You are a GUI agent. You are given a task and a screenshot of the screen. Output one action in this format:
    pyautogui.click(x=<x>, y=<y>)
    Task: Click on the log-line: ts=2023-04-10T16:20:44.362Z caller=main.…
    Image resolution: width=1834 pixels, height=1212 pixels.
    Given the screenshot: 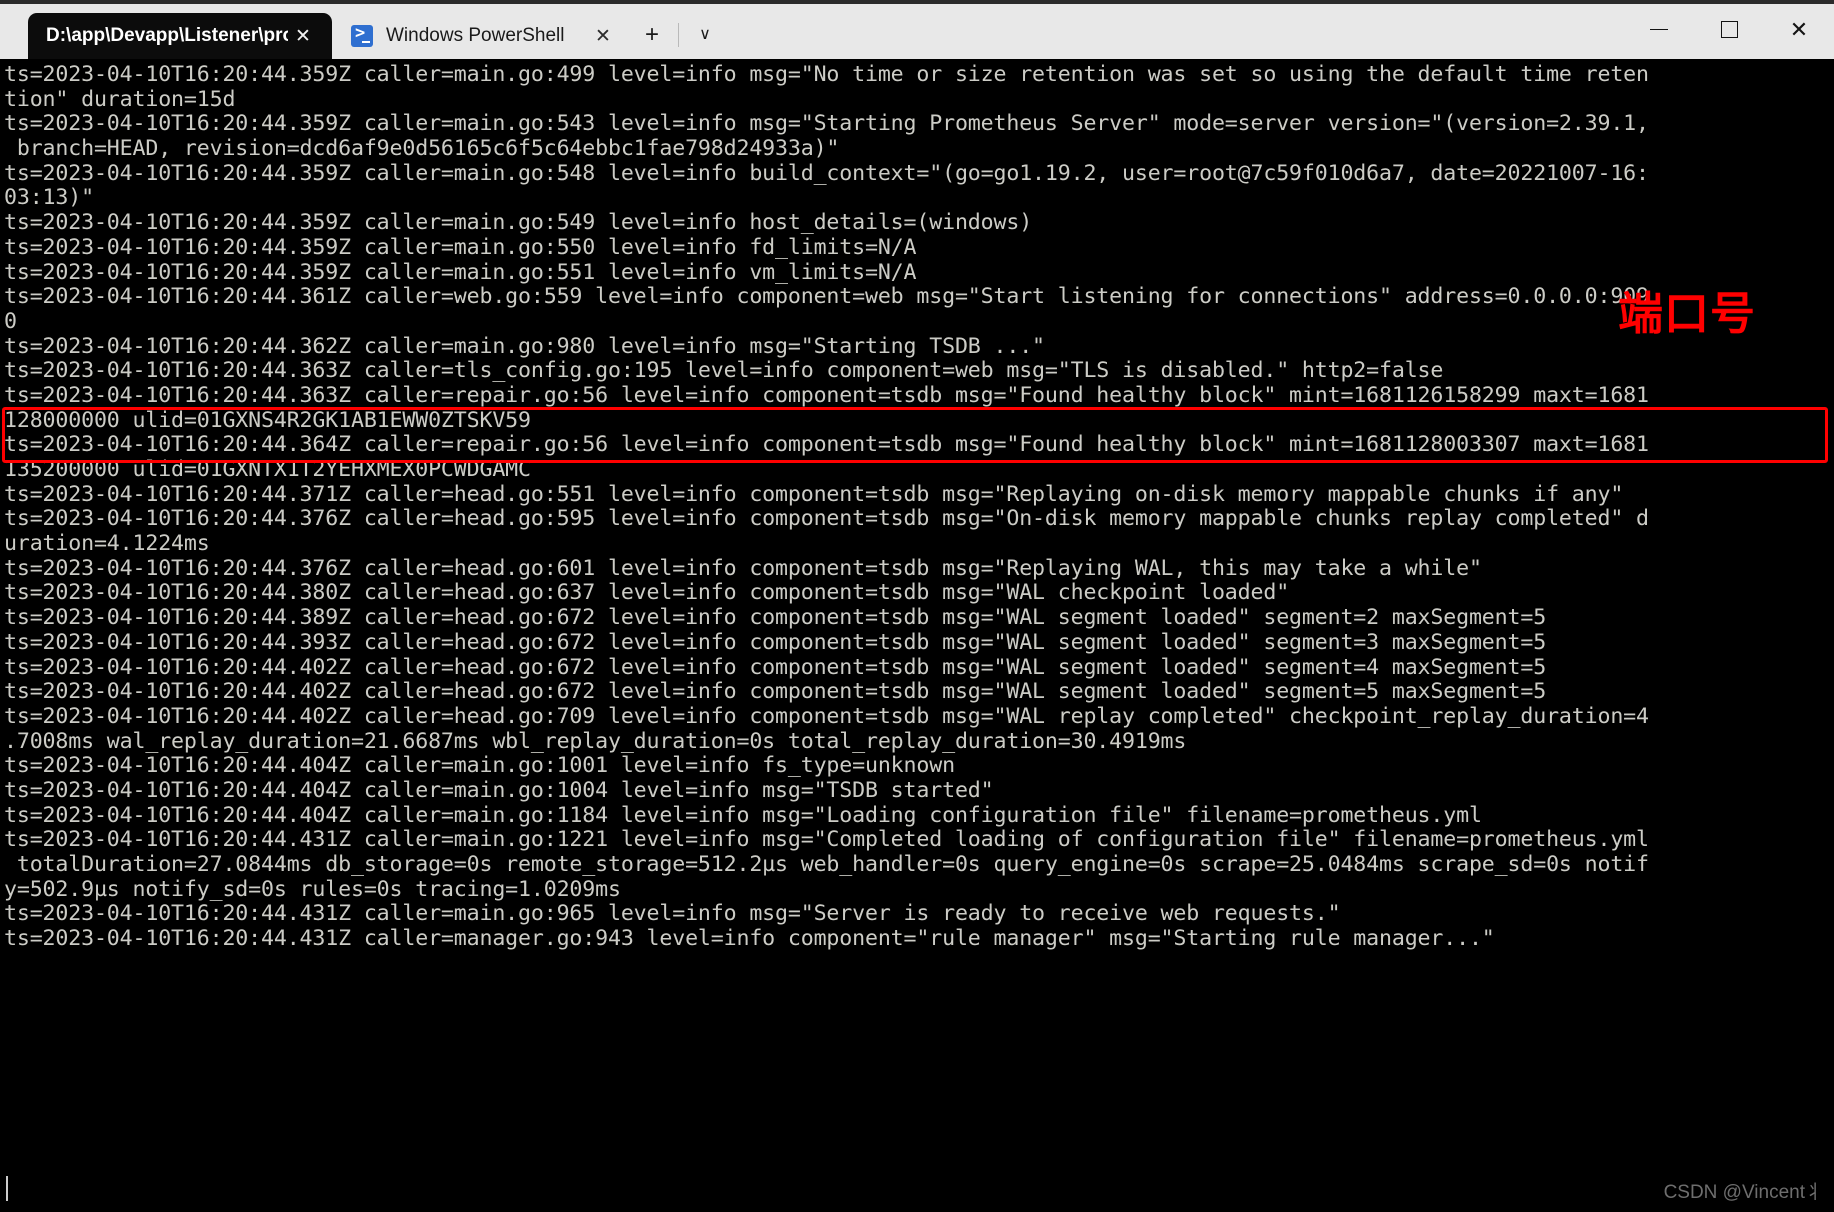 What is the action you would take?
    pyautogui.click(x=524, y=346)
    